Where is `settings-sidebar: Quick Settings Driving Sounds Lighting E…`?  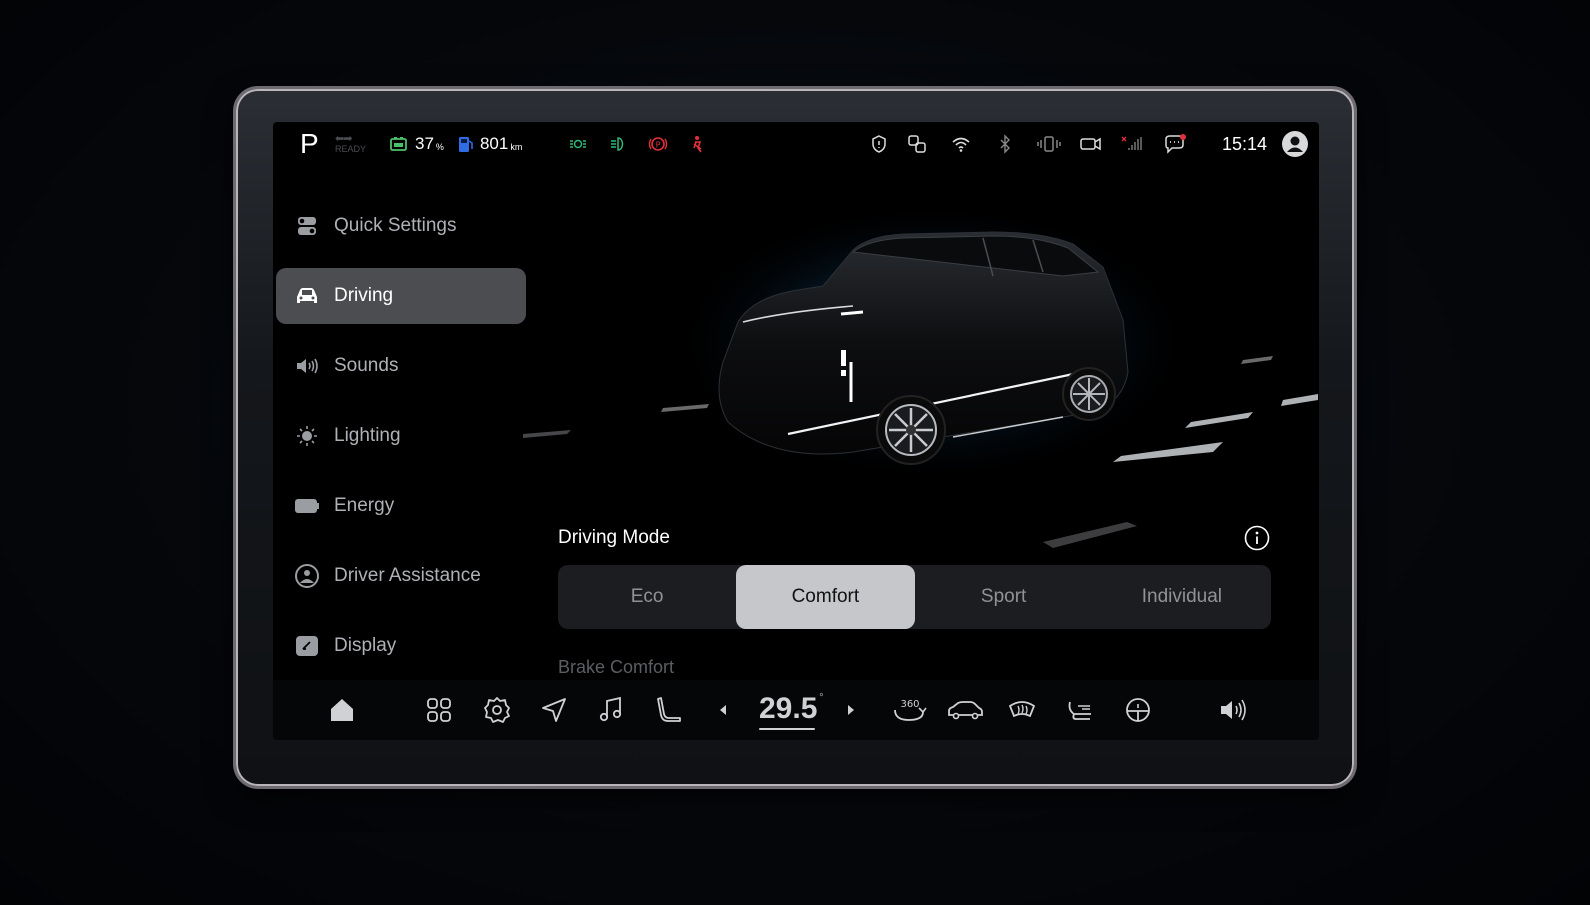 settings-sidebar: Quick Settings Driving Sounds Lighting E… is located at coordinates (401, 443).